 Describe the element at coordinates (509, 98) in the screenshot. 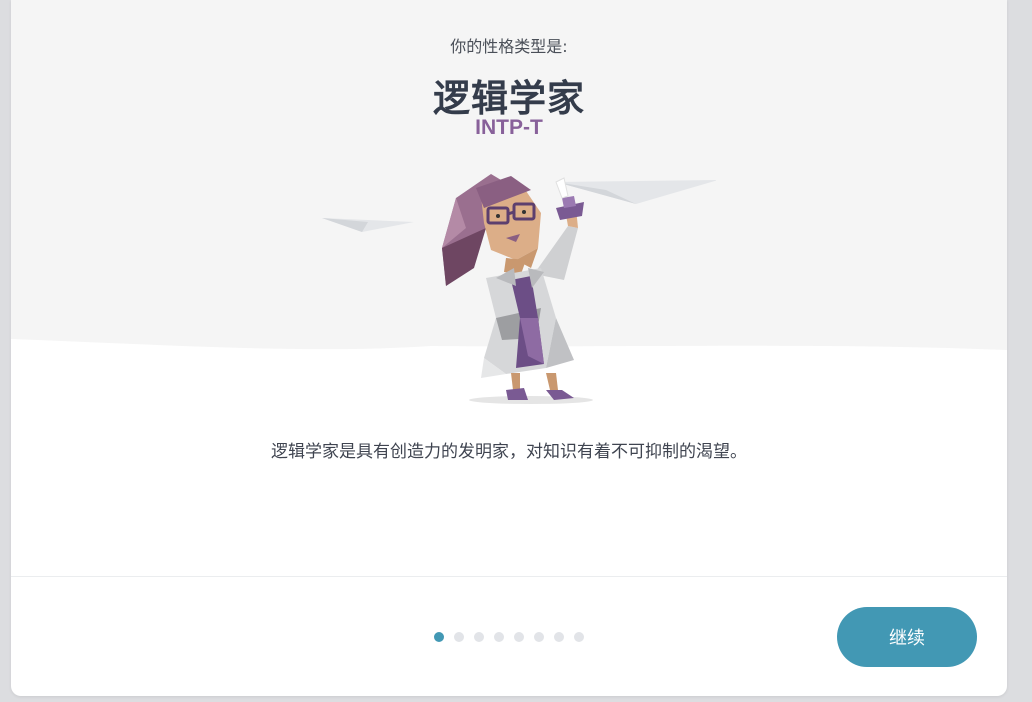

I see `personality-type-name: 逻辑学家` at that location.